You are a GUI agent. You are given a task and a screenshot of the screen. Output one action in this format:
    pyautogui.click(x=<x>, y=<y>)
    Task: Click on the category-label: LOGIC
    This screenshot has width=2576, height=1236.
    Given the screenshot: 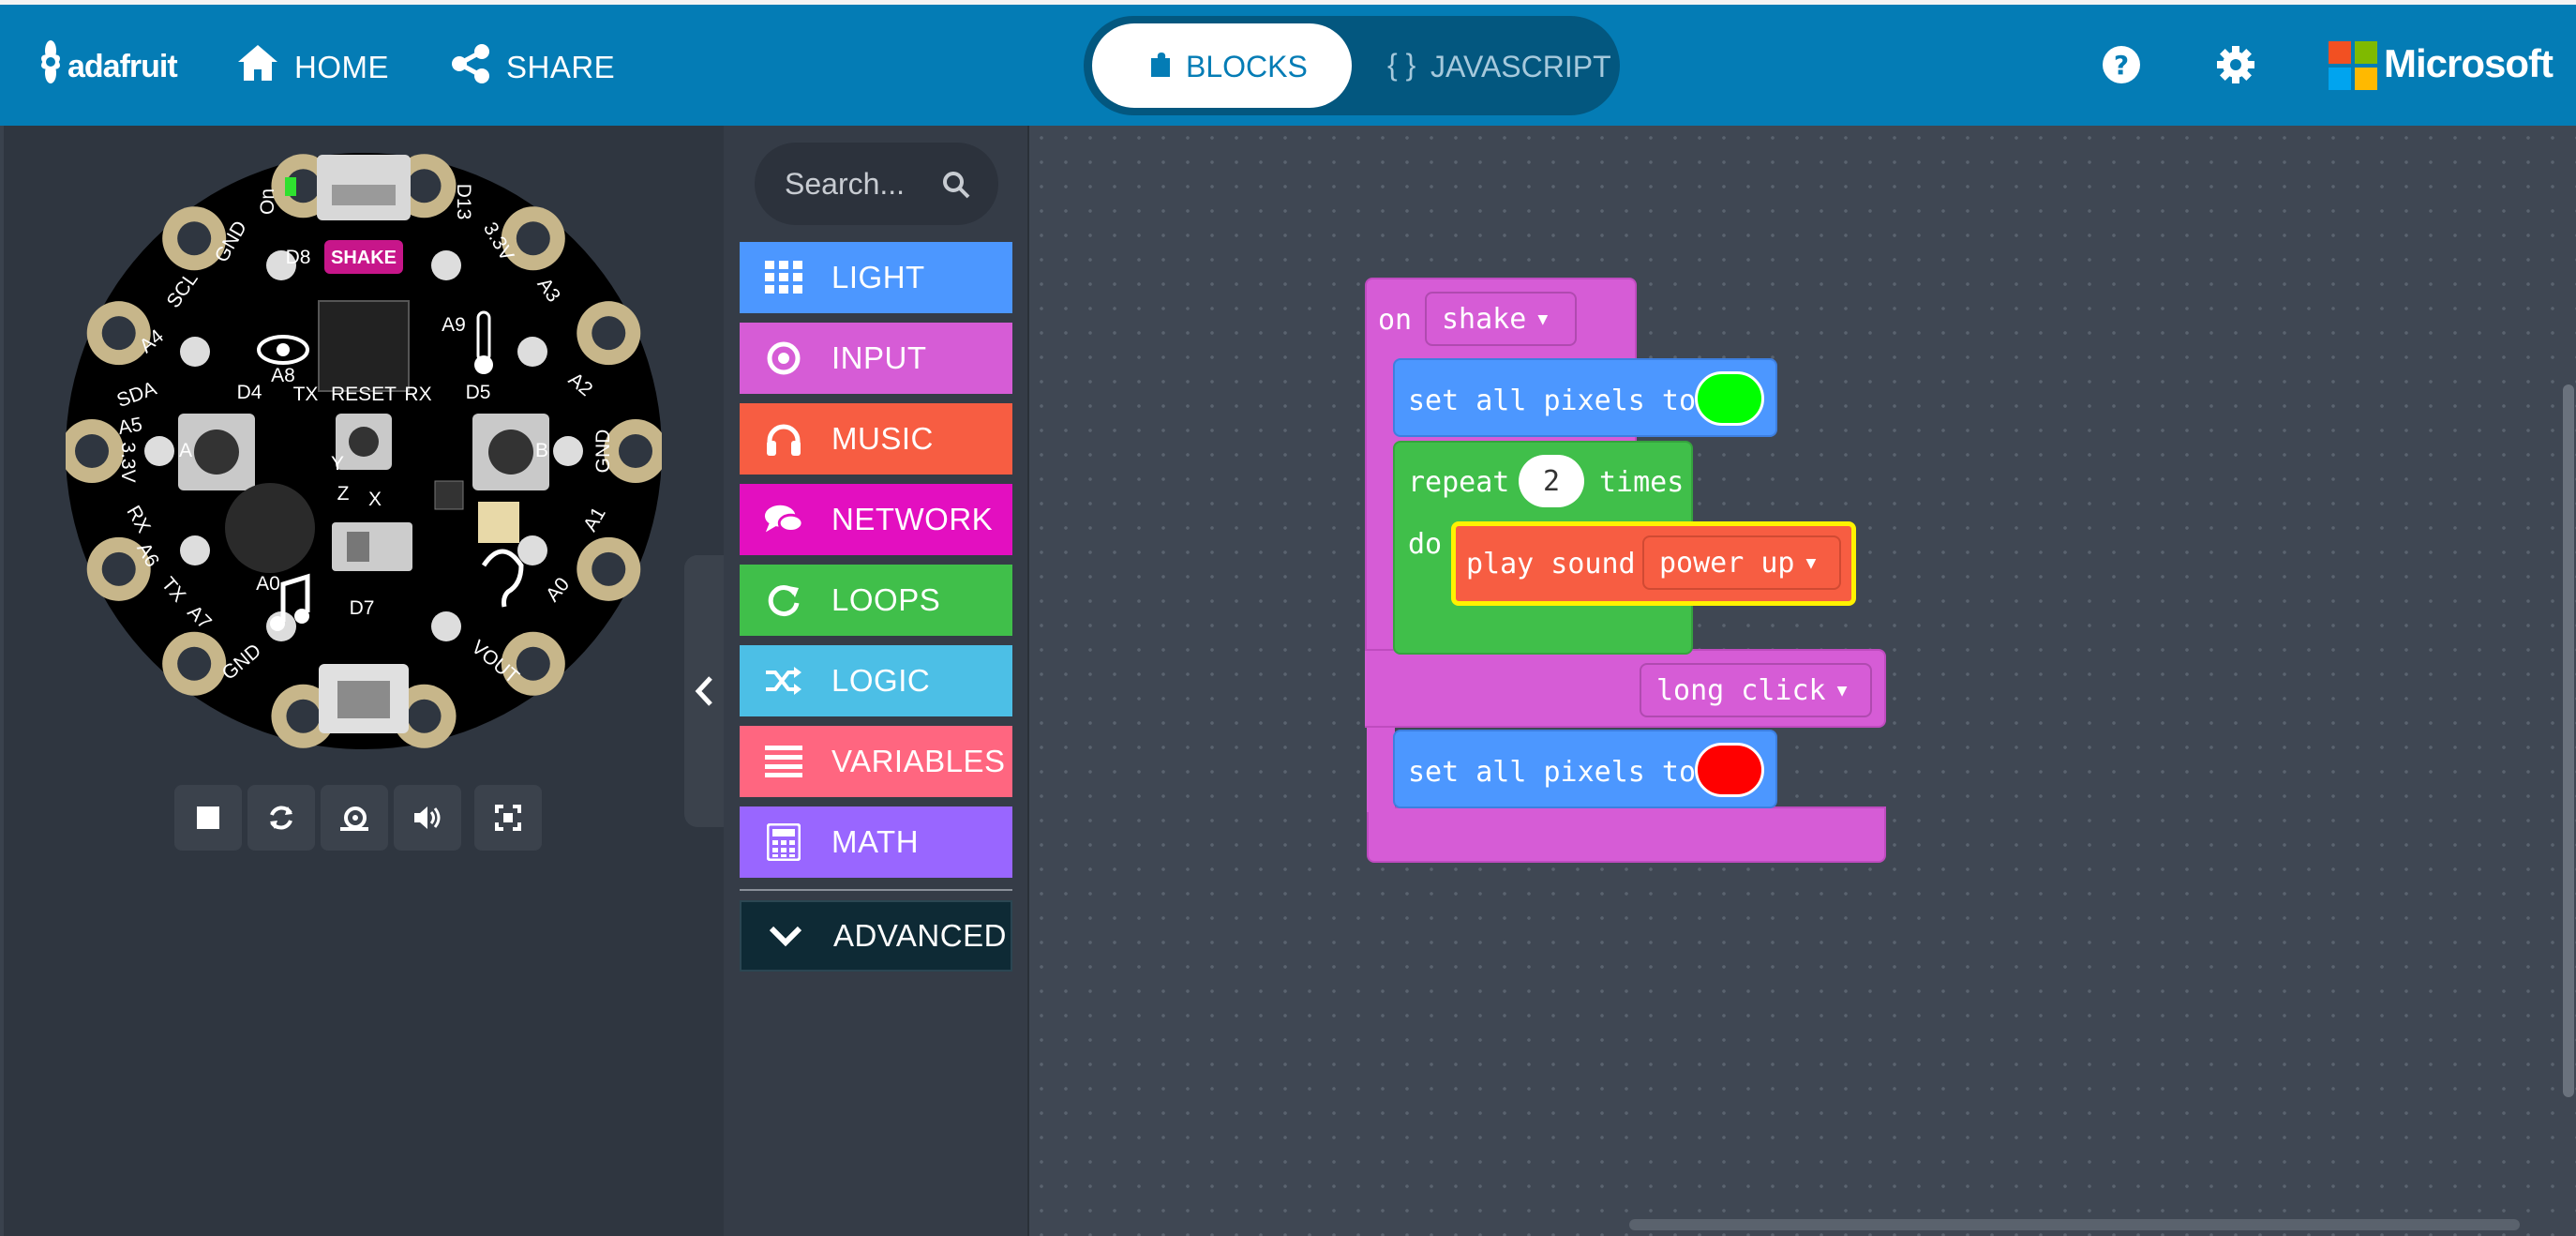 What is the action you would take?
    pyautogui.click(x=881, y=680)
    